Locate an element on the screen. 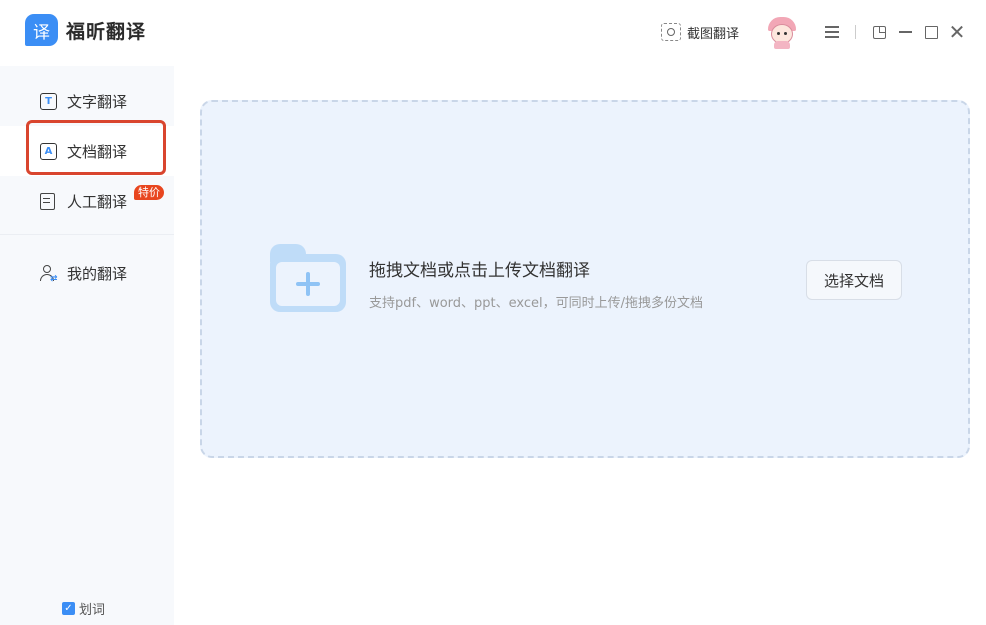 The height and width of the screenshot is (625, 986). camera-icon is located at coordinates (670, 32).